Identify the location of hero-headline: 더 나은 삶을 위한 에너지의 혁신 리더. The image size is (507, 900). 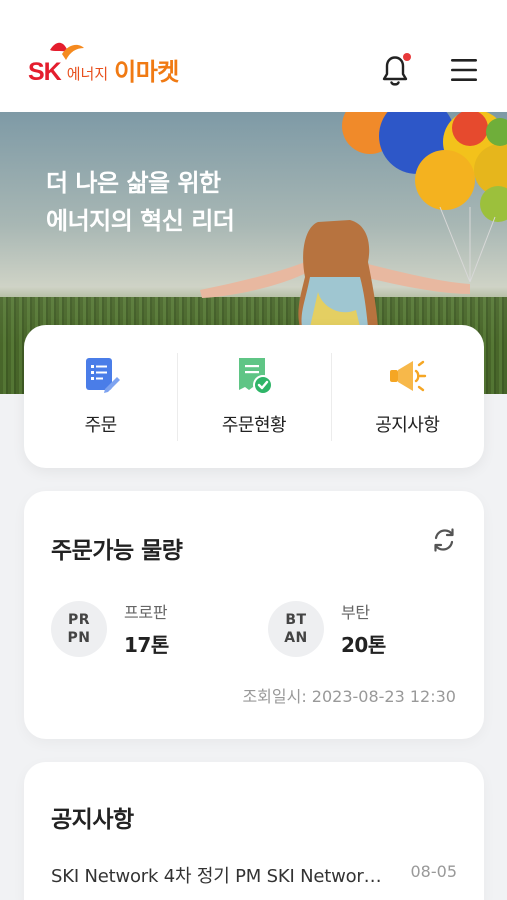
(140, 202).